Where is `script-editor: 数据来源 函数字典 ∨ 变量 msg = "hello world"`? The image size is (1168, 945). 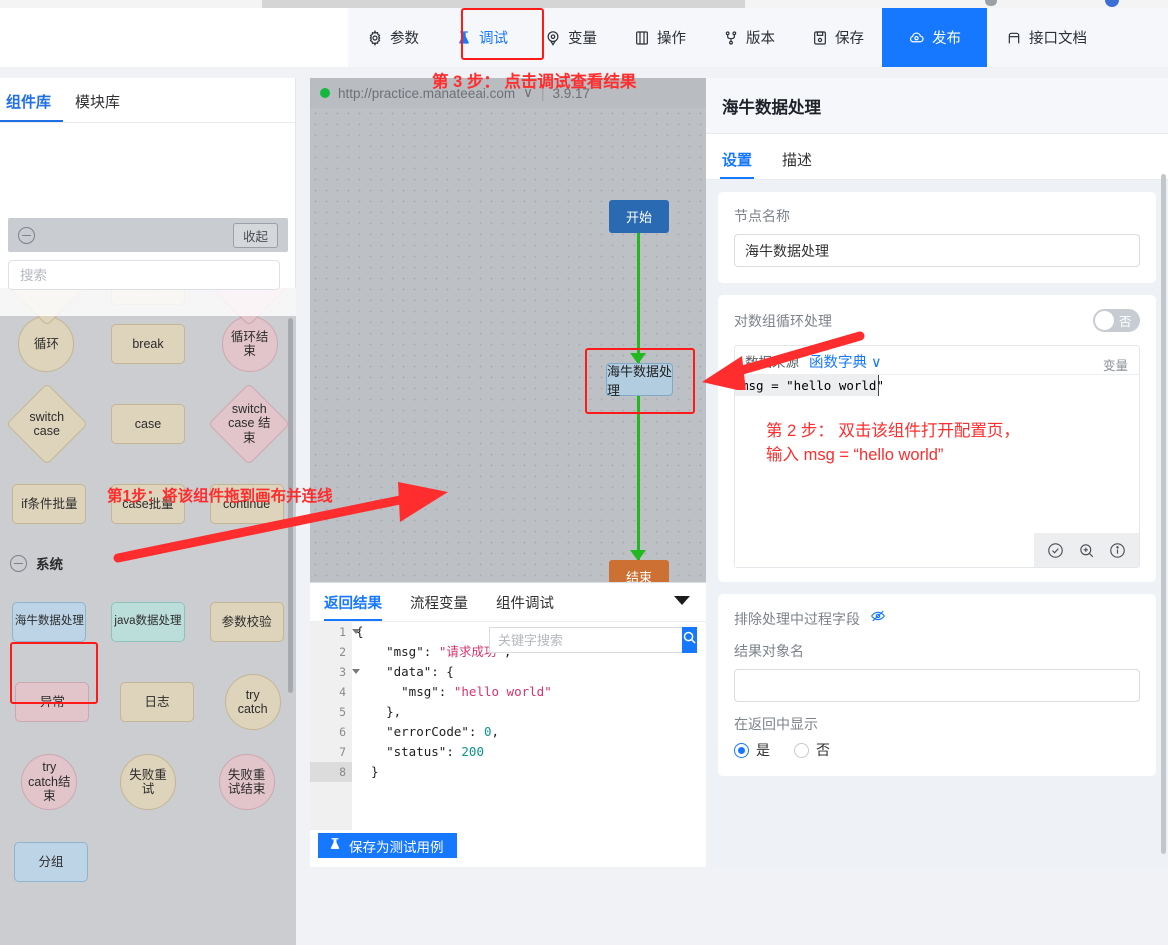
script-editor: 数据来源 函数字典 ∨ 变量 msg = "hello world" is located at coordinates (937, 456).